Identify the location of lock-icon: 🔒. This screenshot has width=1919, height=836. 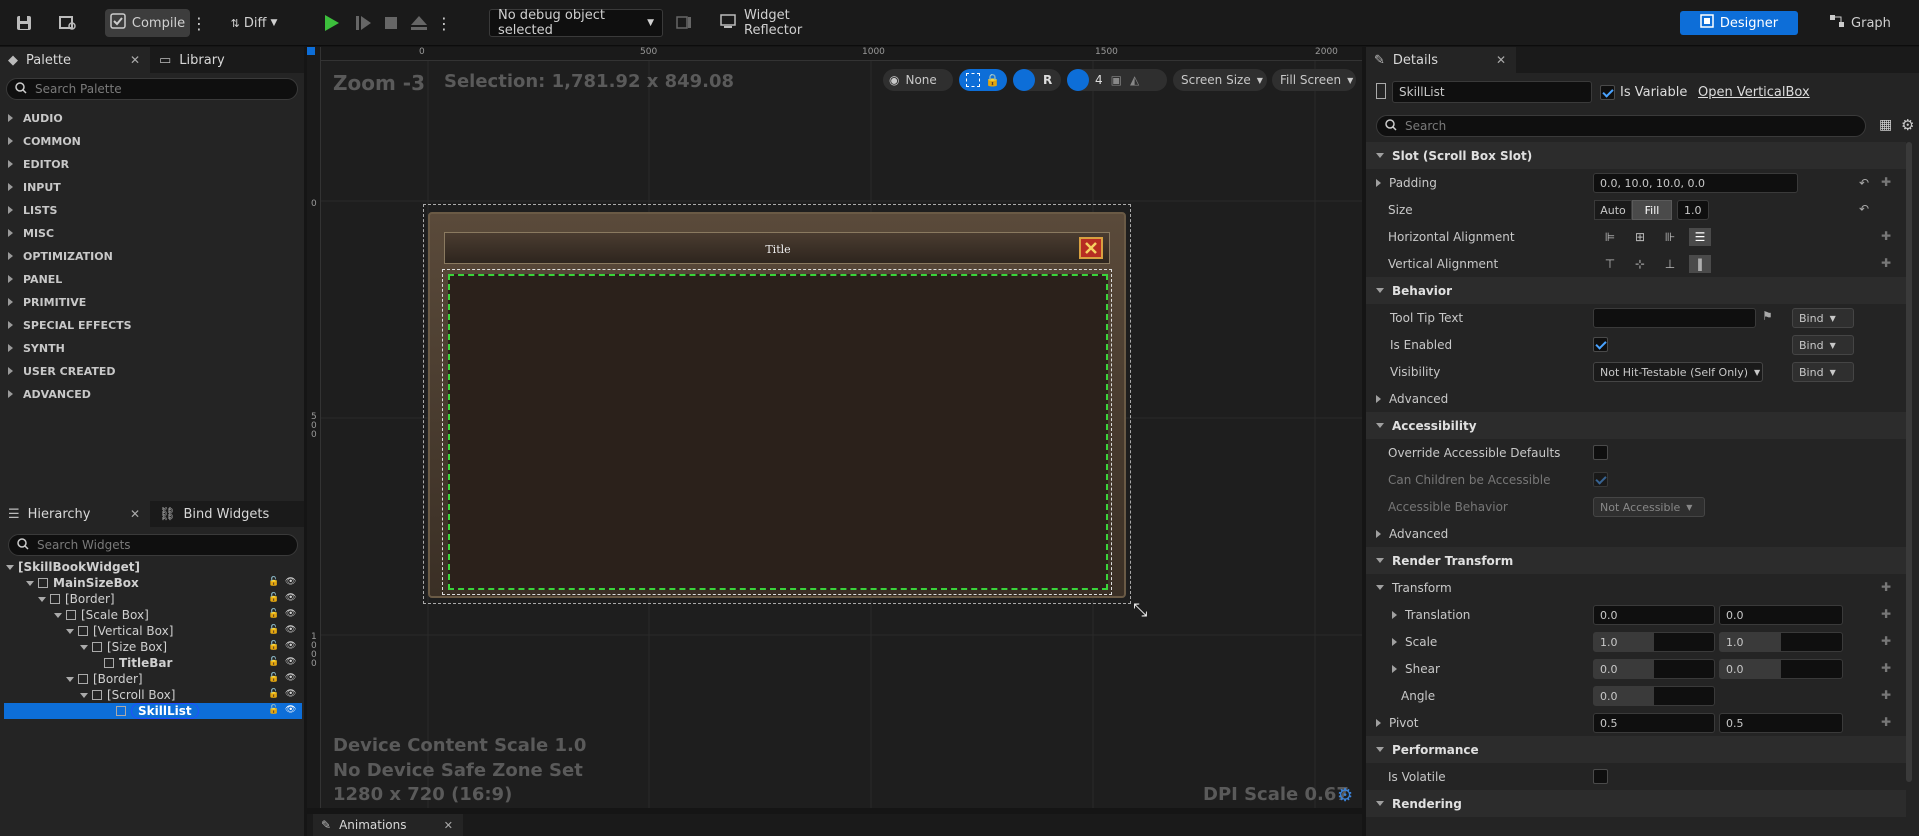
(992, 80).